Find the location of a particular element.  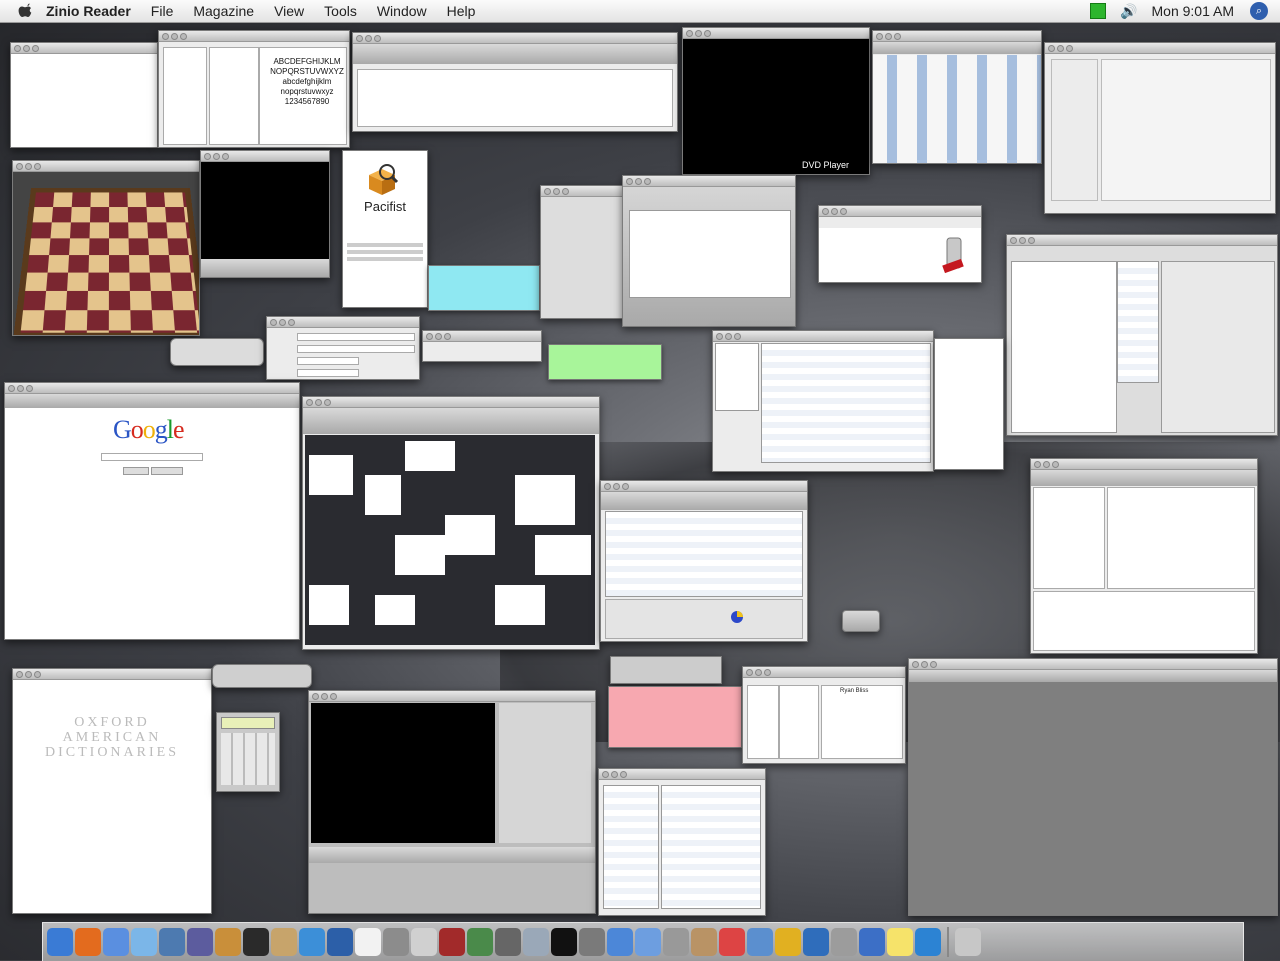

imovie-controls is located at coordinates (452, 855).